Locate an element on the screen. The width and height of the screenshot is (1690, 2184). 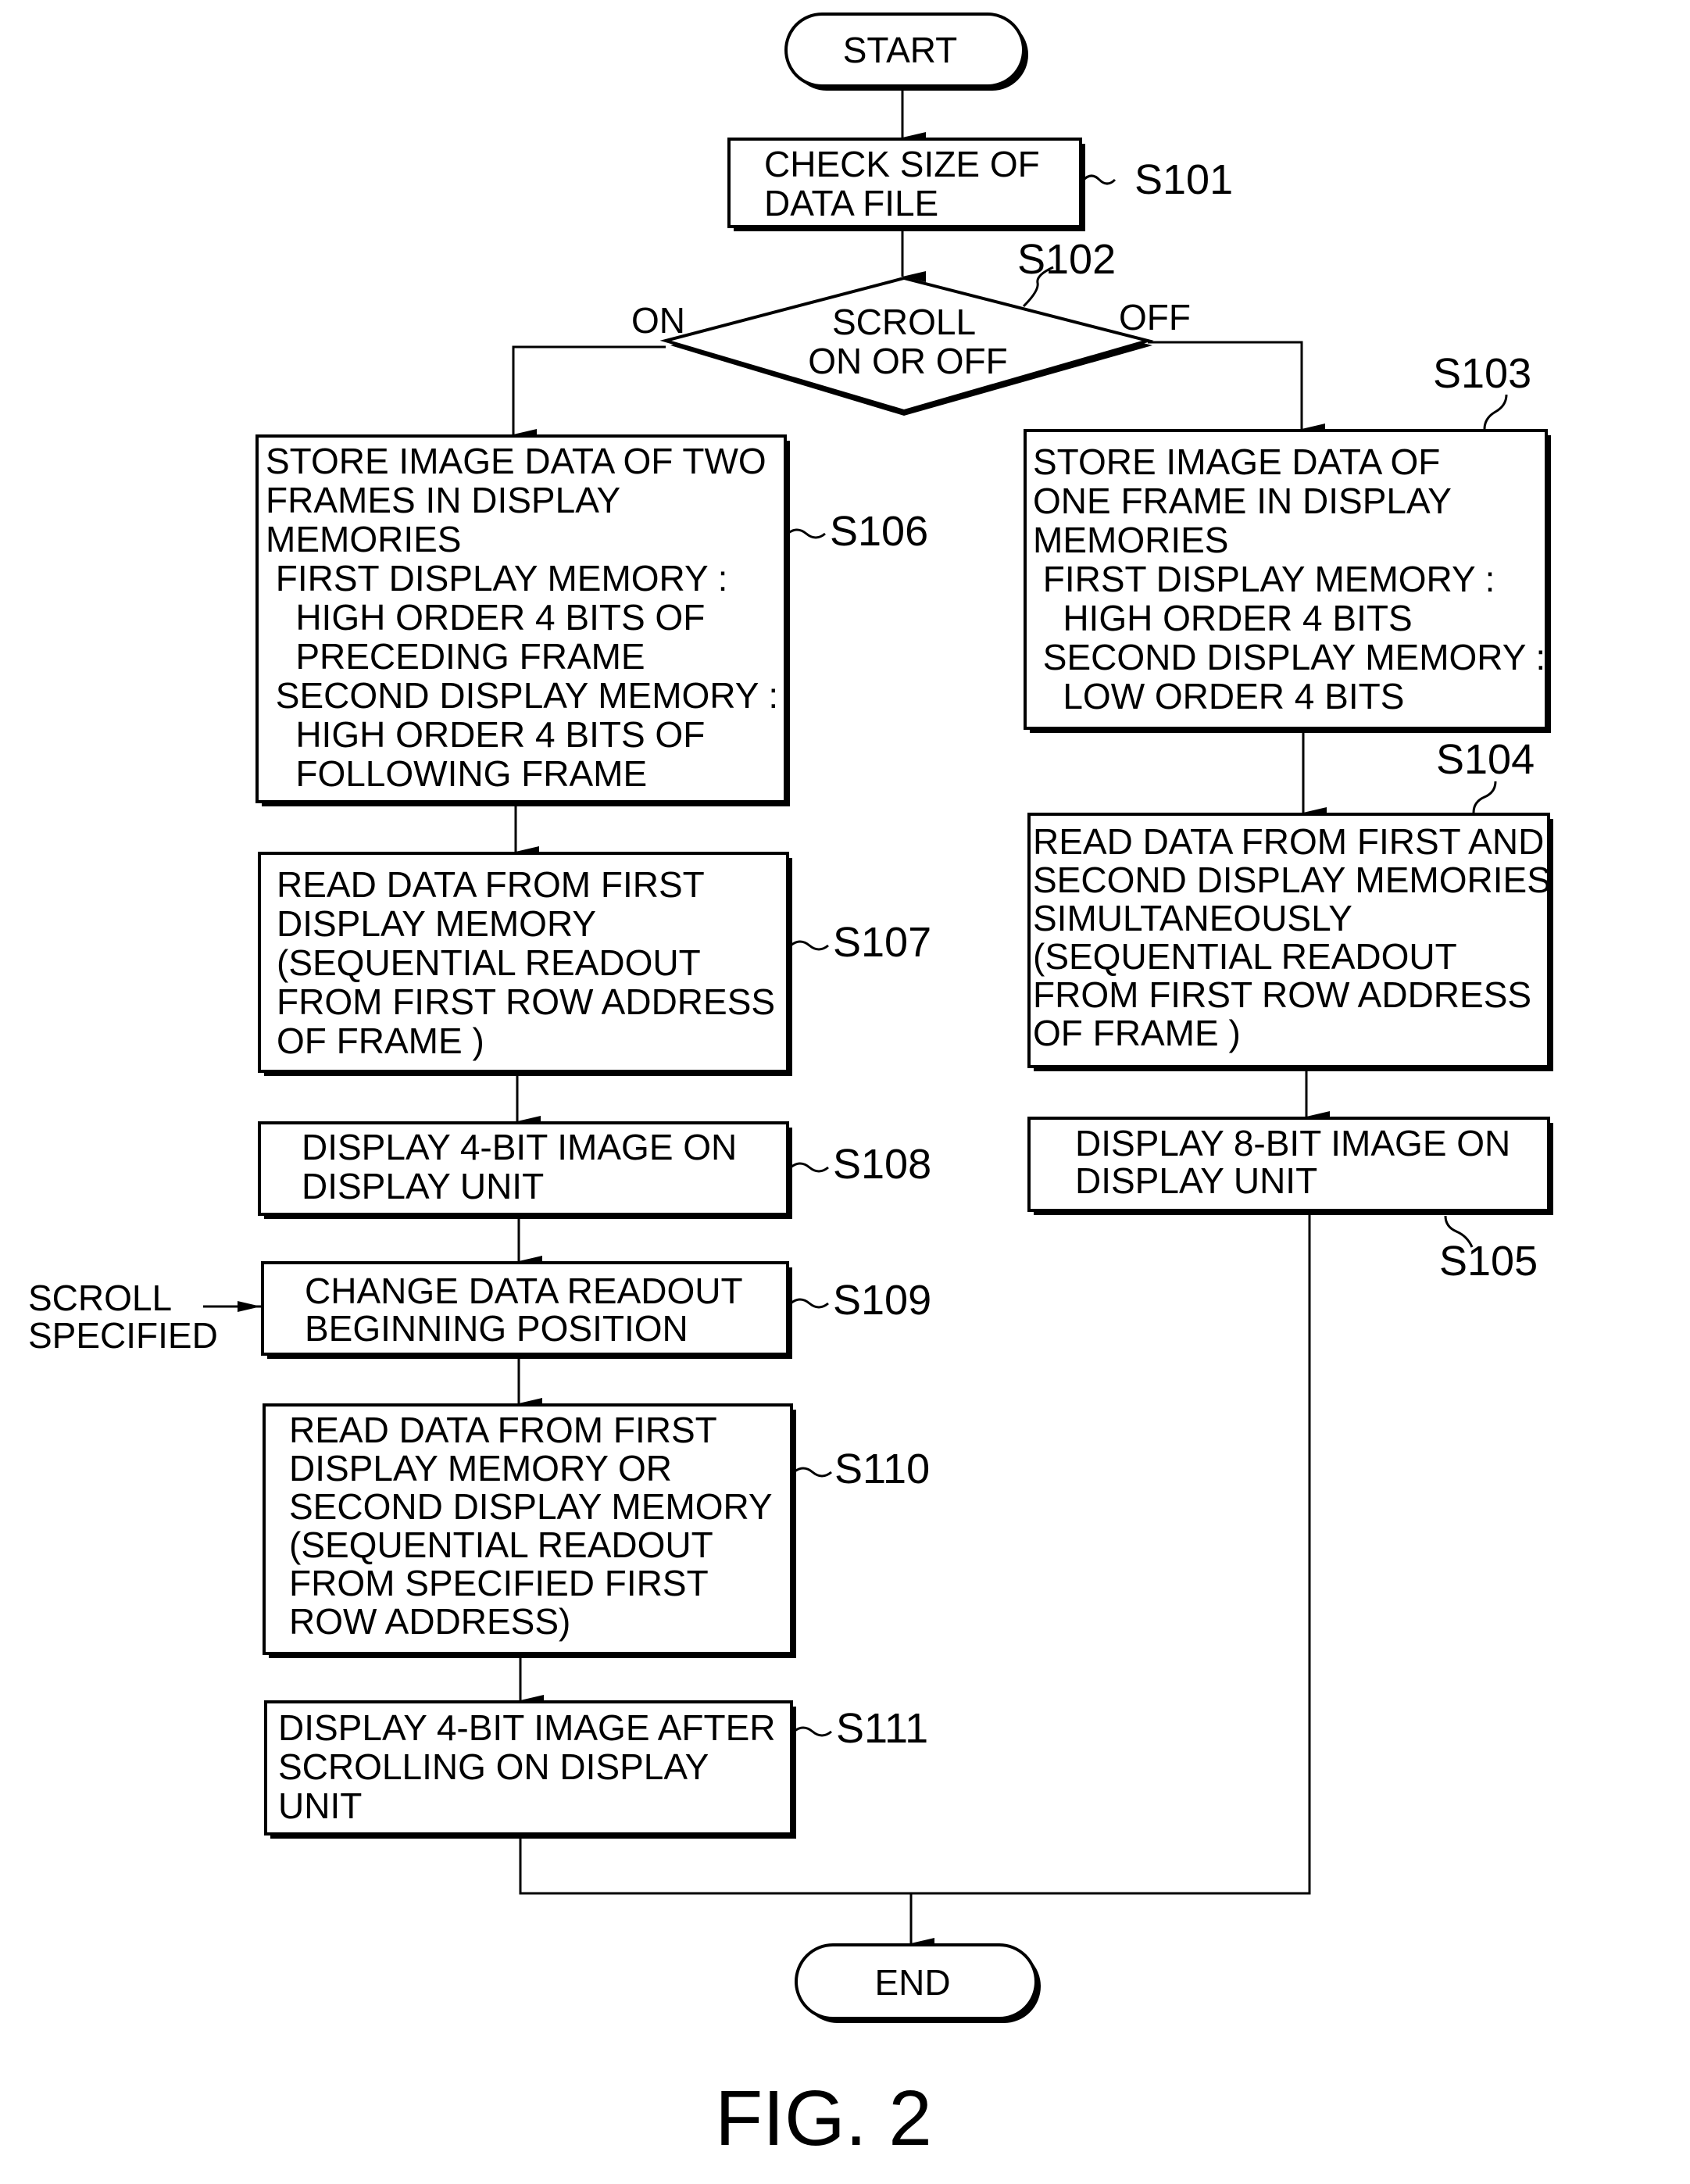
start-terminator: START is located at coordinates (906, 52).